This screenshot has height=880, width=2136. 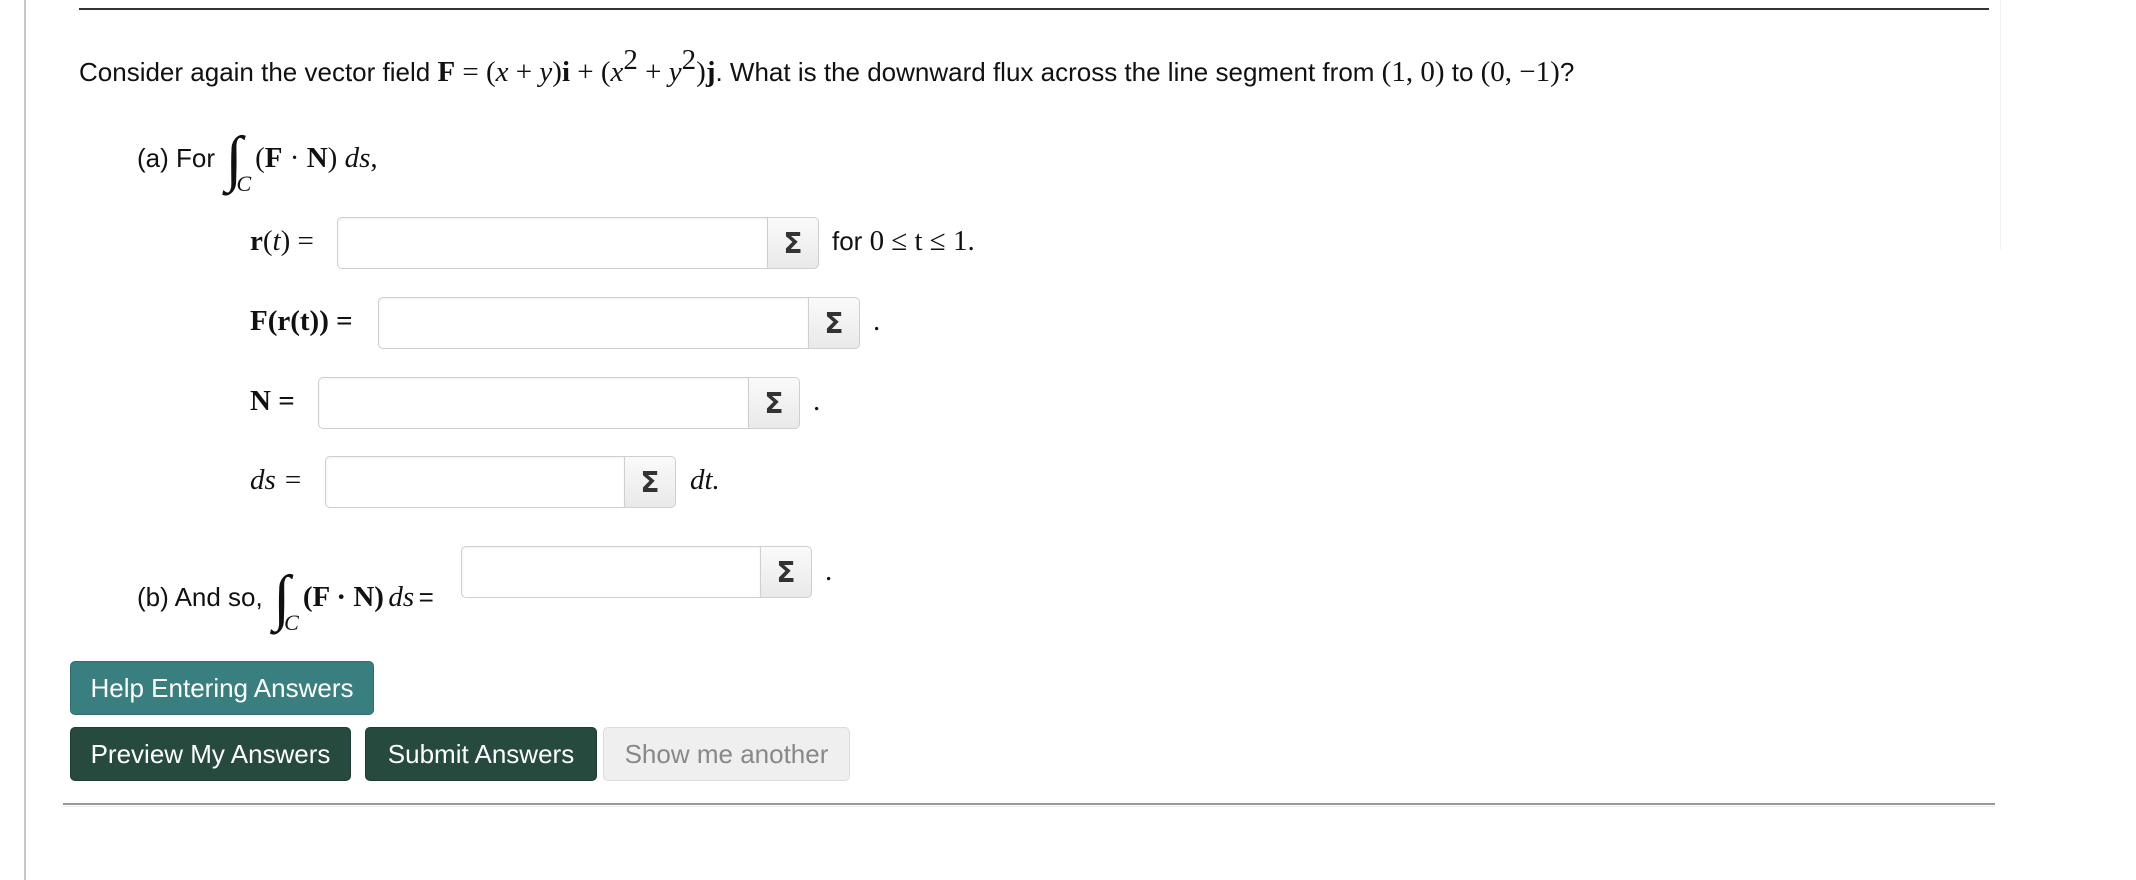 I want to click on r-answer-group: Σ, so click(x=578, y=244).